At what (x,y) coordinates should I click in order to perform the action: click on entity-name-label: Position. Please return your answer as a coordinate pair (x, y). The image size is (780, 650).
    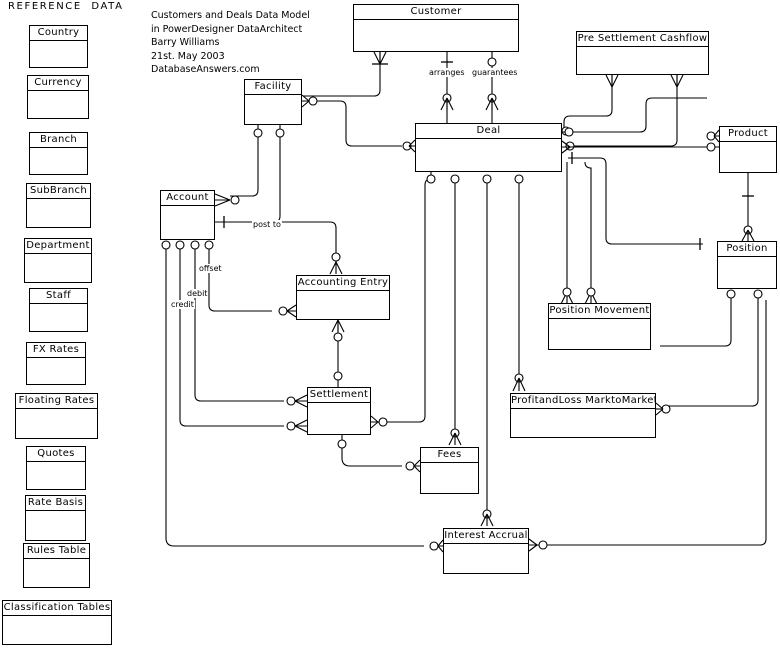
    Looking at the image, I should click on (747, 249).